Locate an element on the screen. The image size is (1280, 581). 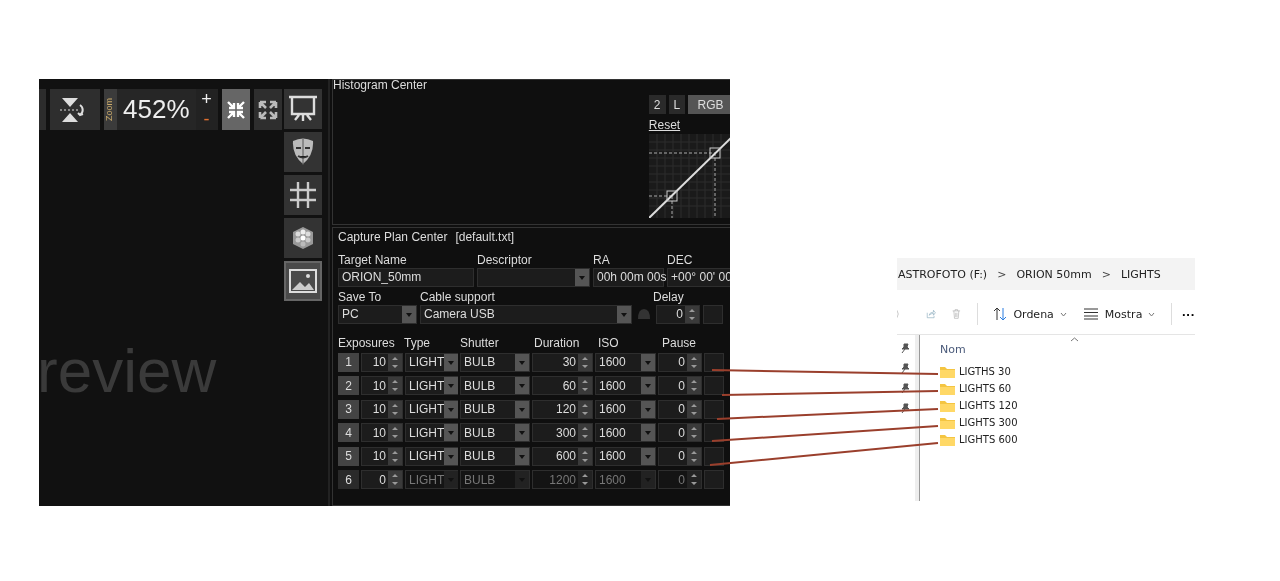
delay-spinner: 0 is located at coordinates (678, 314).